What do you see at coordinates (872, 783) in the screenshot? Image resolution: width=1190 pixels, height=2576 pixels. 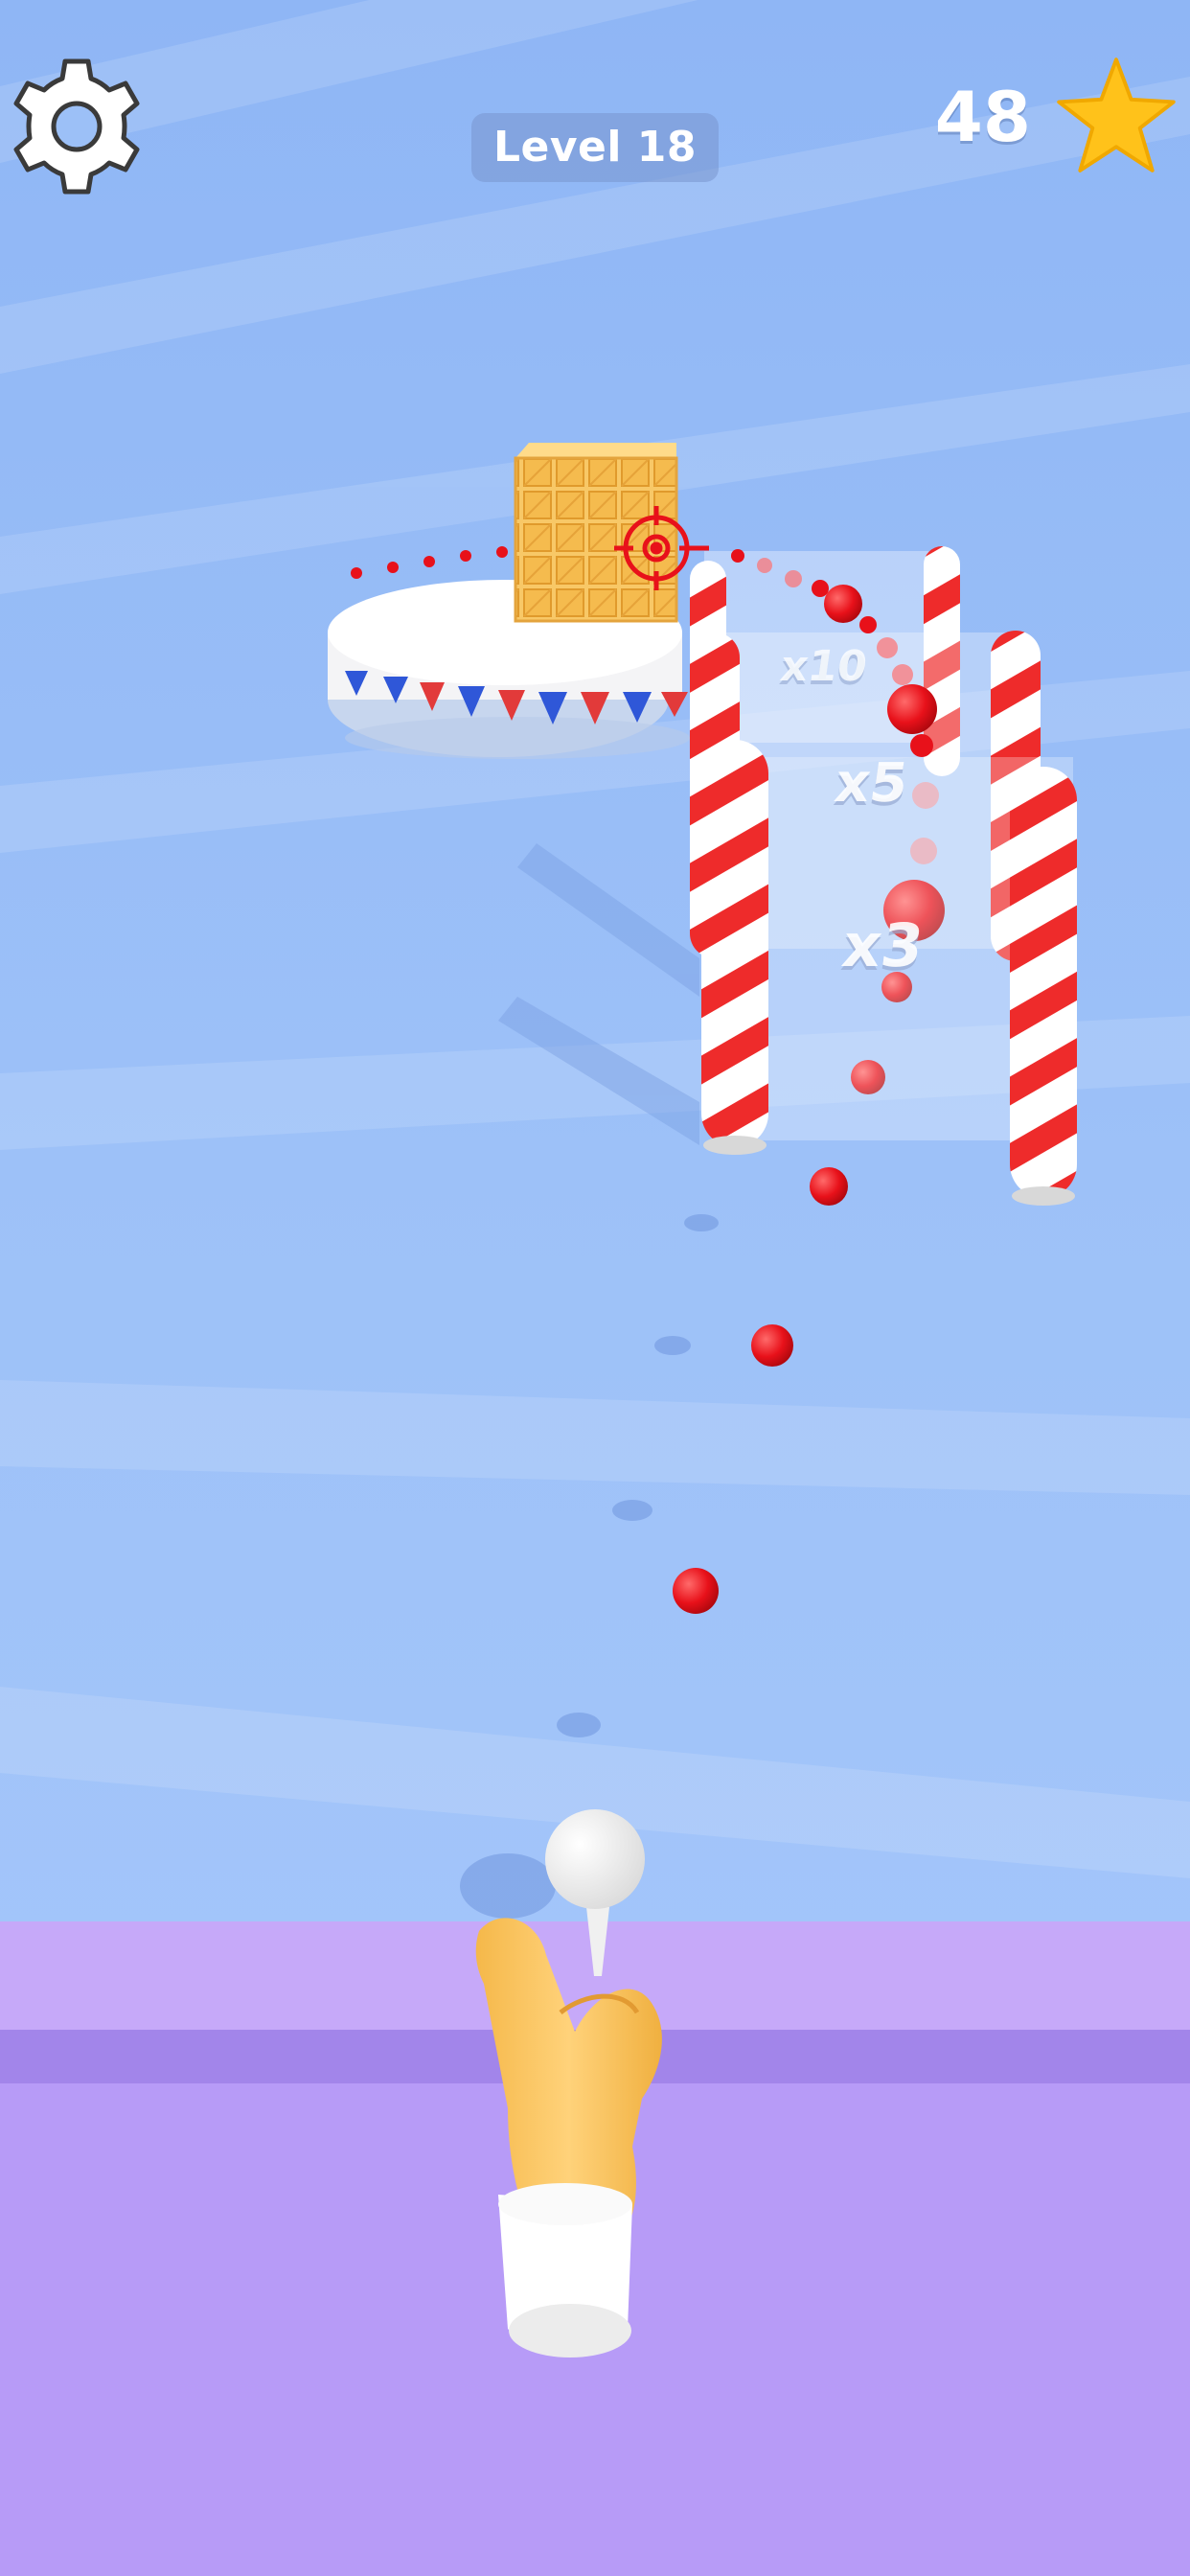 I see `gate-label-x5: x5` at bounding box center [872, 783].